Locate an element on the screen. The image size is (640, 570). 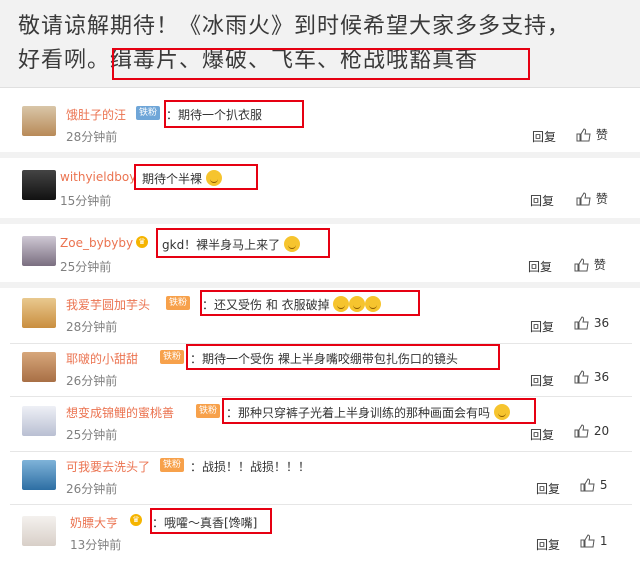
comment-username: 可我要去洗头了 is located at coordinates (108, 466).